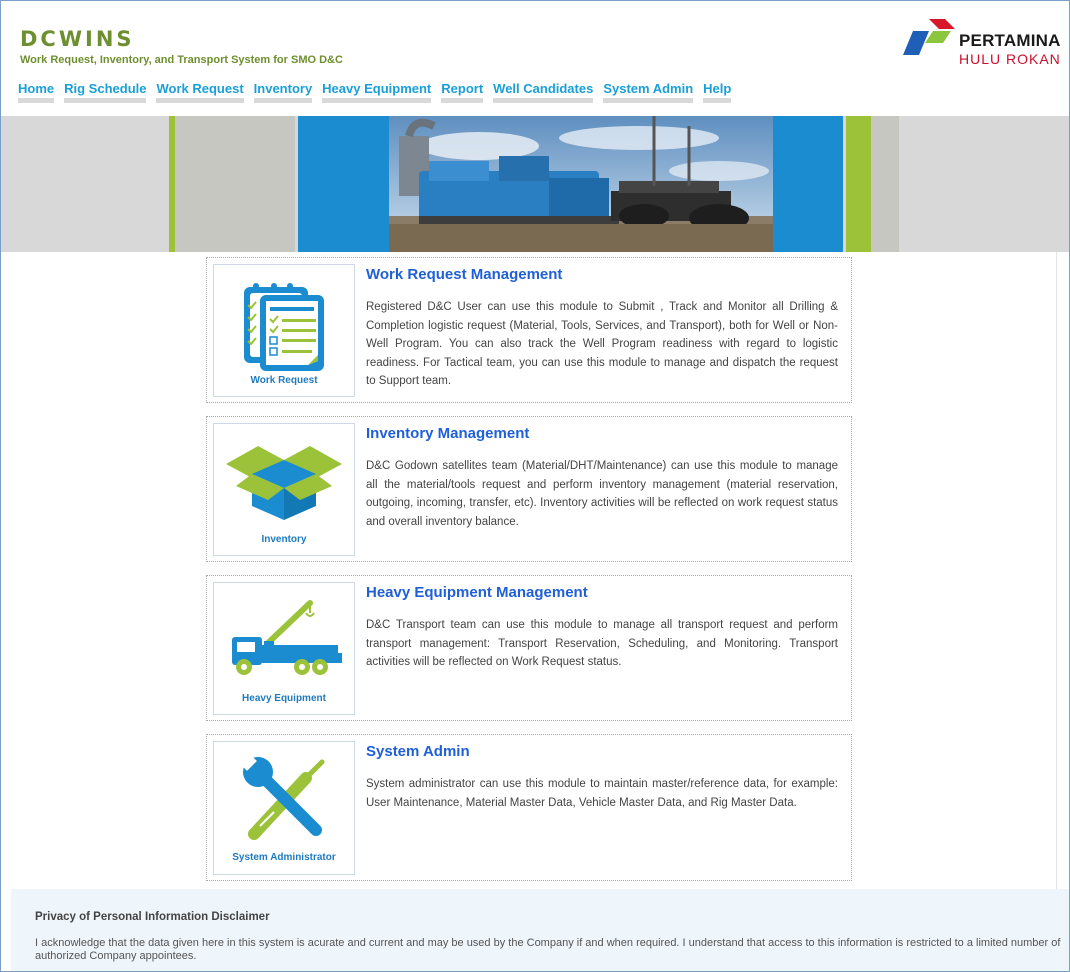 This screenshot has width=1070, height=972. What do you see at coordinates (447, 433) in the screenshot?
I see `inventory-title: Inventory Management` at bounding box center [447, 433].